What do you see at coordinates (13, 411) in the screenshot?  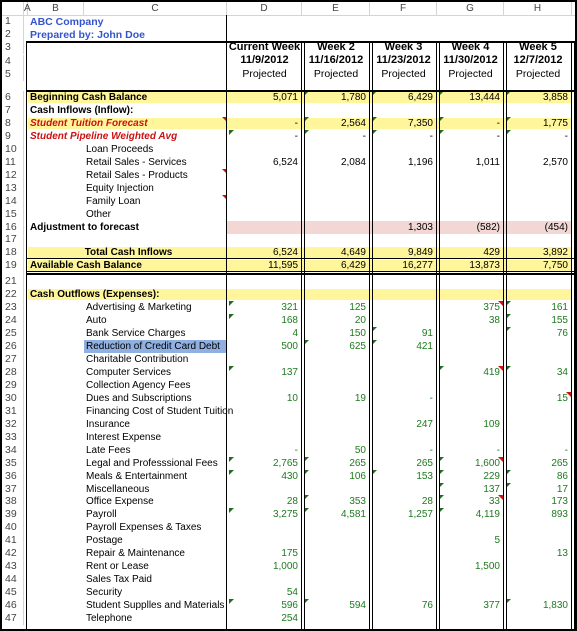 I see `row-header: 31` at bounding box center [13, 411].